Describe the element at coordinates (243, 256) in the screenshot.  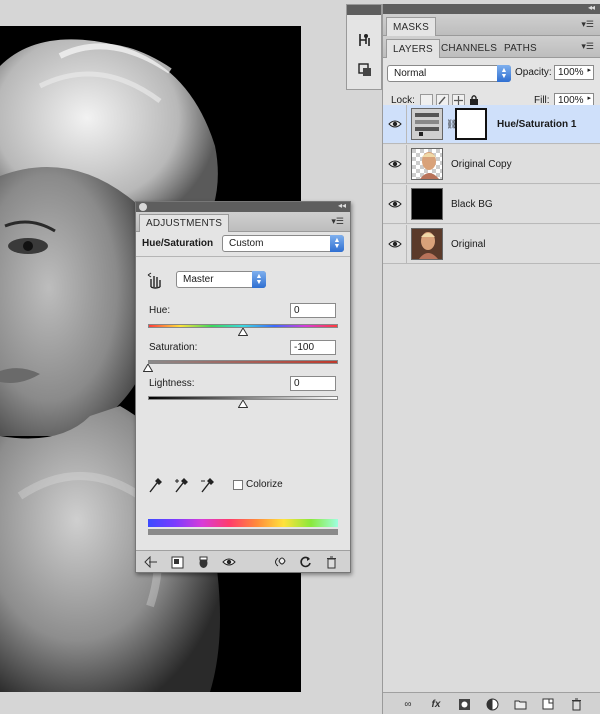
I see `divider` at that location.